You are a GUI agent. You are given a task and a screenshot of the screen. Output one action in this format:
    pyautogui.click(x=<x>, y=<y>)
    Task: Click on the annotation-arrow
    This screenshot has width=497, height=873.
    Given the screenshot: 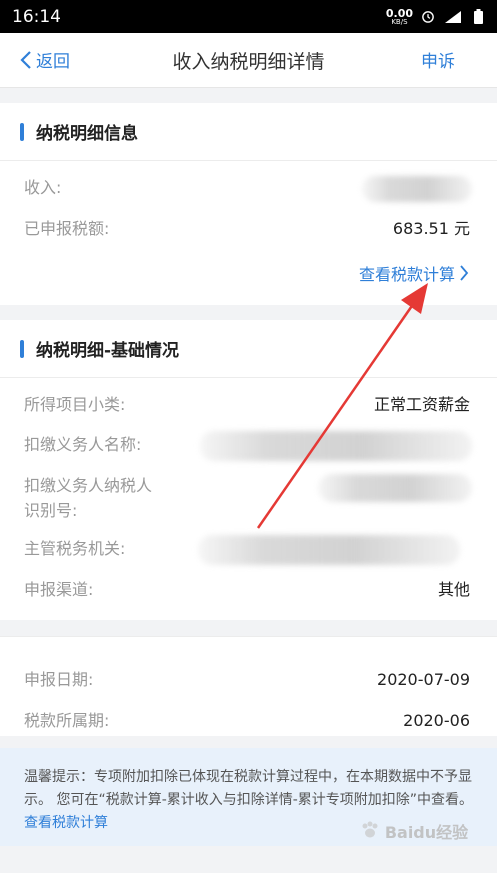 What is the action you would take?
    pyautogui.click(x=342, y=406)
    